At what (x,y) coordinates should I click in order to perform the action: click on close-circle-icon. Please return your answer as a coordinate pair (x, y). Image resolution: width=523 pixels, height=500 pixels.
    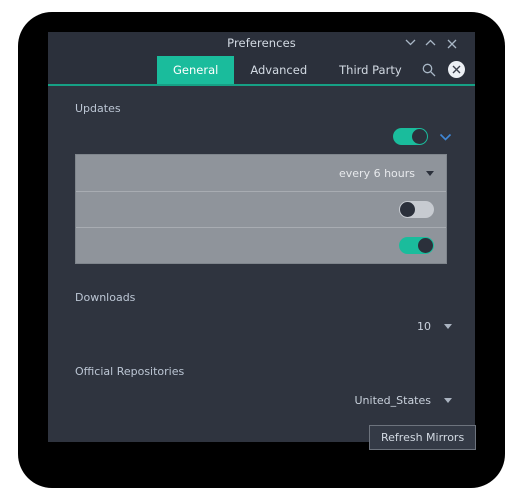
    Looking at the image, I should click on (456, 69).